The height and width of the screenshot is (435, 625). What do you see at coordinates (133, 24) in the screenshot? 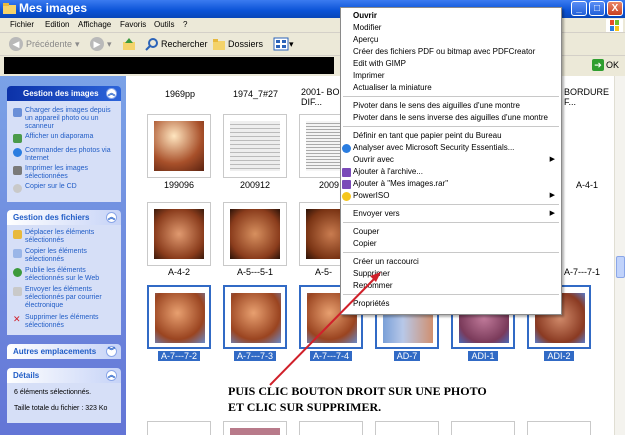
I see `menu-favoris: Favoris` at bounding box center [133, 24].